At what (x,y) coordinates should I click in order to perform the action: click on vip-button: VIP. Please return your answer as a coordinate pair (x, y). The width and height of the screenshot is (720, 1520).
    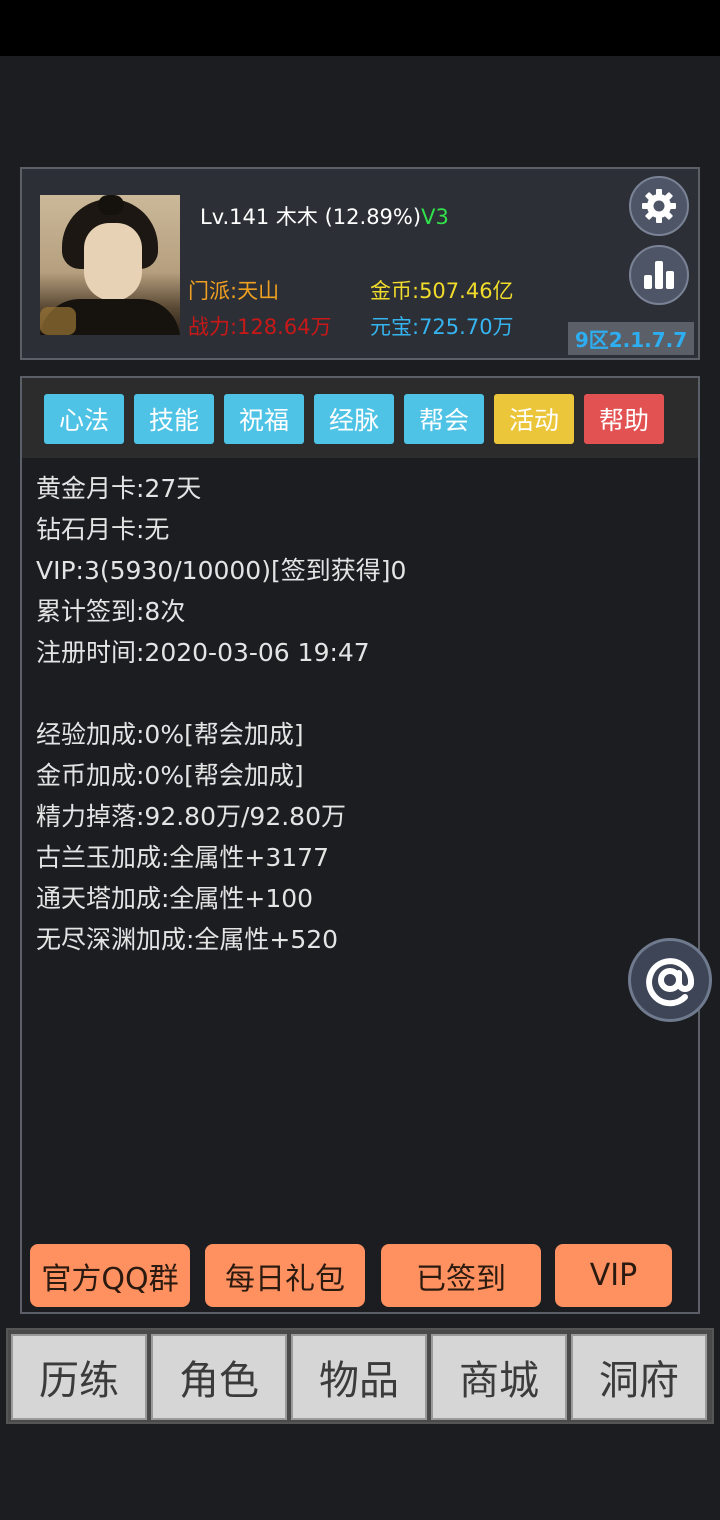
    Looking at the image, I should click on (613, 1275).